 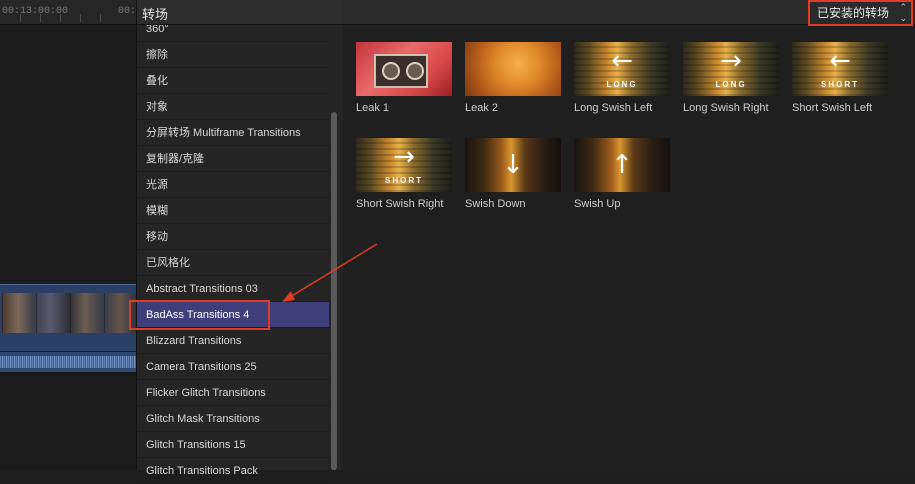 I want to click on updown-chevron-icon: ⌃ ⌄, so click(x=903, y=12).